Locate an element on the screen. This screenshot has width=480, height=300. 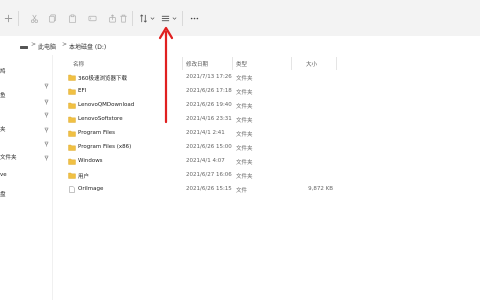
file-date: 2021/4/1 4:07 is located at coordinates (205, 161).